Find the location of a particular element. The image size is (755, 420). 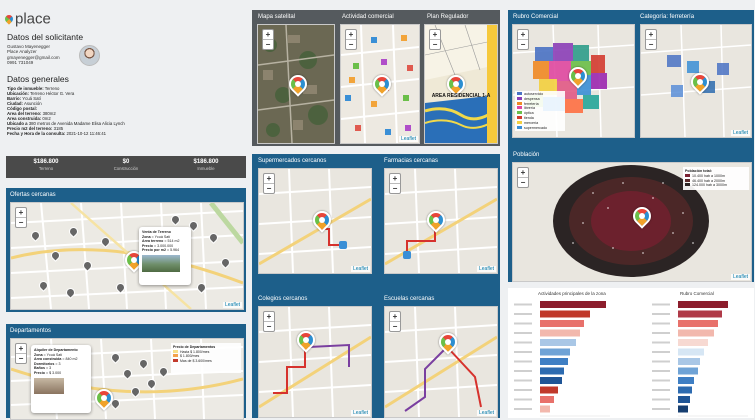

pharmacies-zoom: + − is located at coordinates (395, 183).